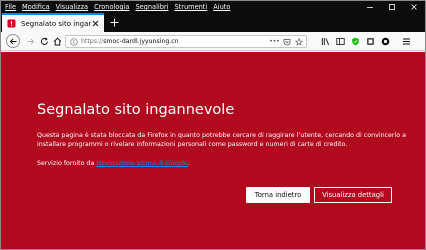  Describe the element at coordinates (67, 163) in the screenshot. I see `provider-prefix: Servizio fornito da` at that location.